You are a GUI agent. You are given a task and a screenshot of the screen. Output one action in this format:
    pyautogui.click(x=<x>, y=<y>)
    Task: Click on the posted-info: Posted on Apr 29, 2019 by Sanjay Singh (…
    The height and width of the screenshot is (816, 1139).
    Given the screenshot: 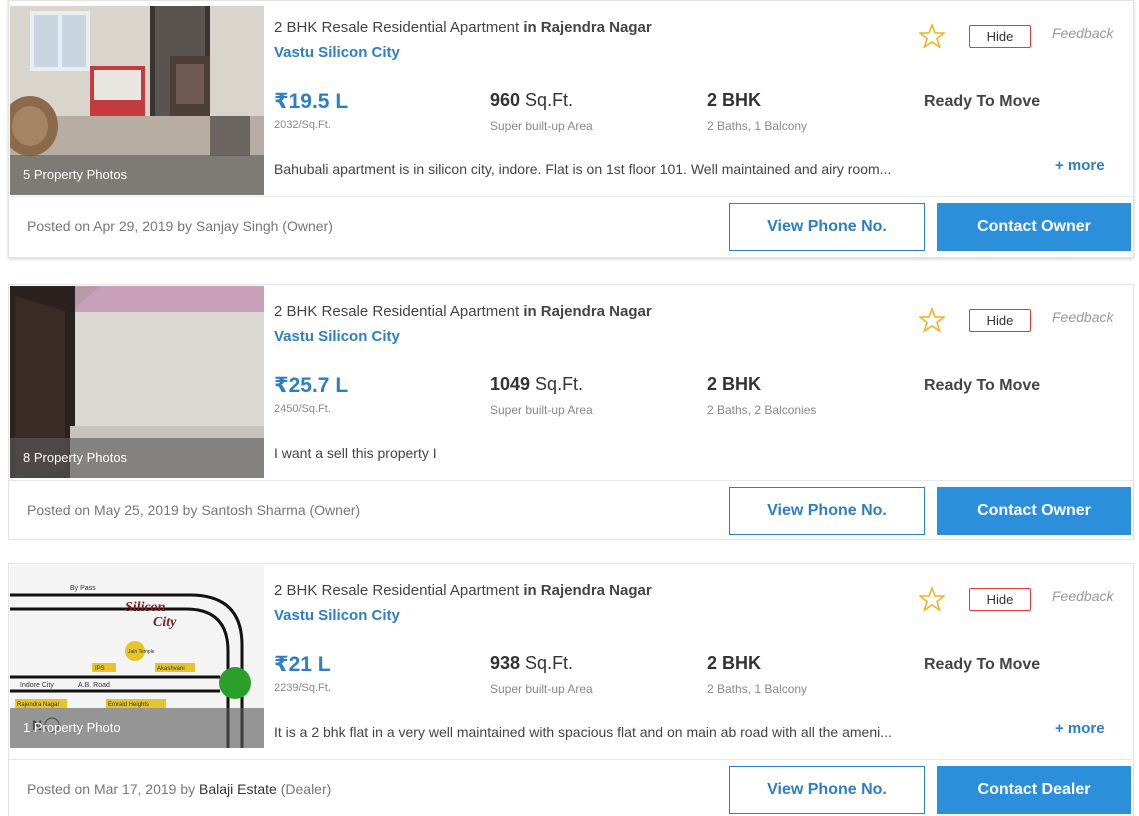 What is the action you would take?
    pyautogui.click(x=180, y=226)
    